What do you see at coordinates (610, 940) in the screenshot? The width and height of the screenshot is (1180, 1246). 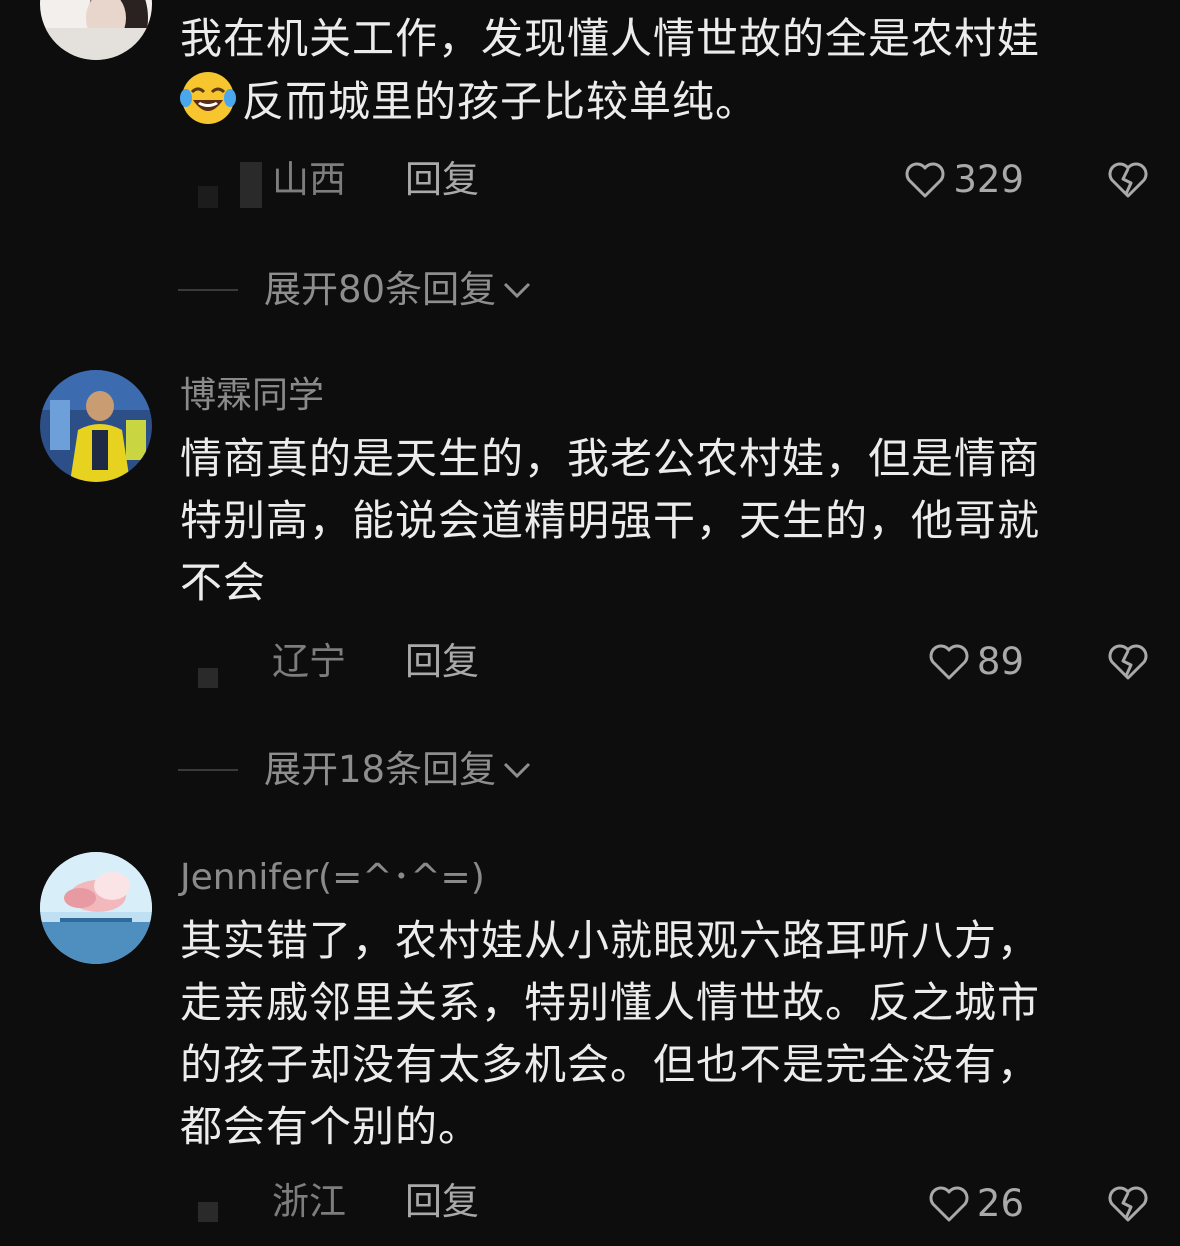 I see `comment-line: 其实错了，农村娃从小就眼观六路耳听八方，` at bounding box center [610, 940].